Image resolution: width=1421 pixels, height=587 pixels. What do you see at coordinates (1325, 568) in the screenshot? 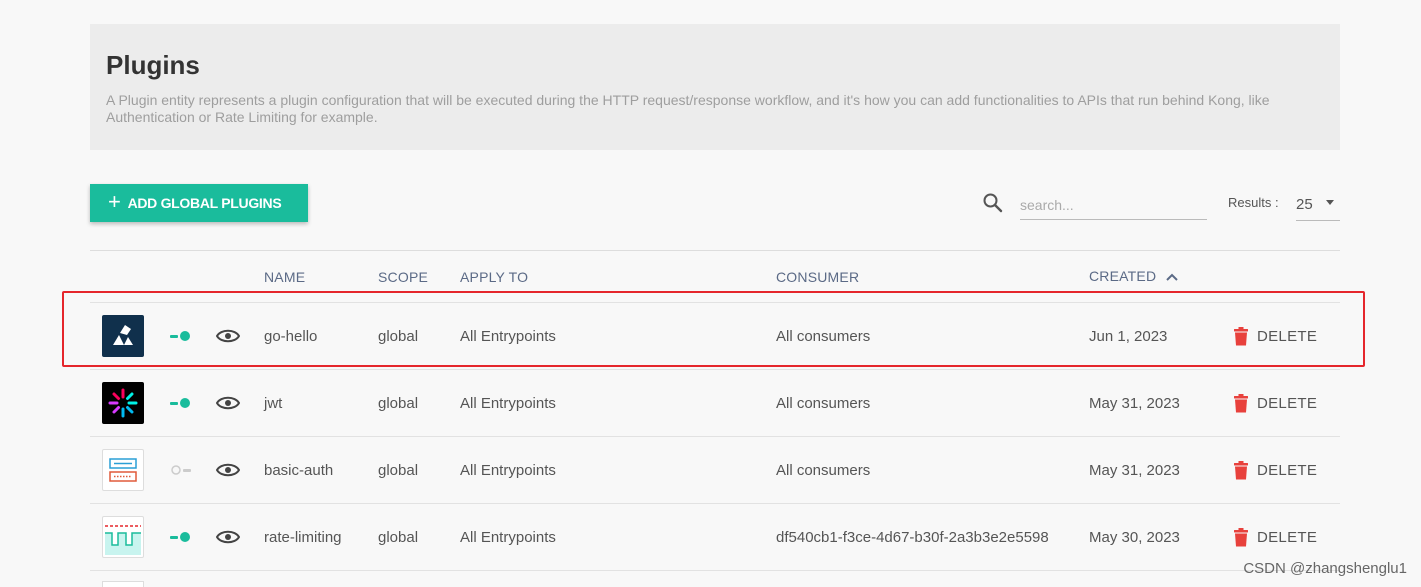
I see `watermark: CSDN @zhangshenglu1` at bounding box center [1325, 568].